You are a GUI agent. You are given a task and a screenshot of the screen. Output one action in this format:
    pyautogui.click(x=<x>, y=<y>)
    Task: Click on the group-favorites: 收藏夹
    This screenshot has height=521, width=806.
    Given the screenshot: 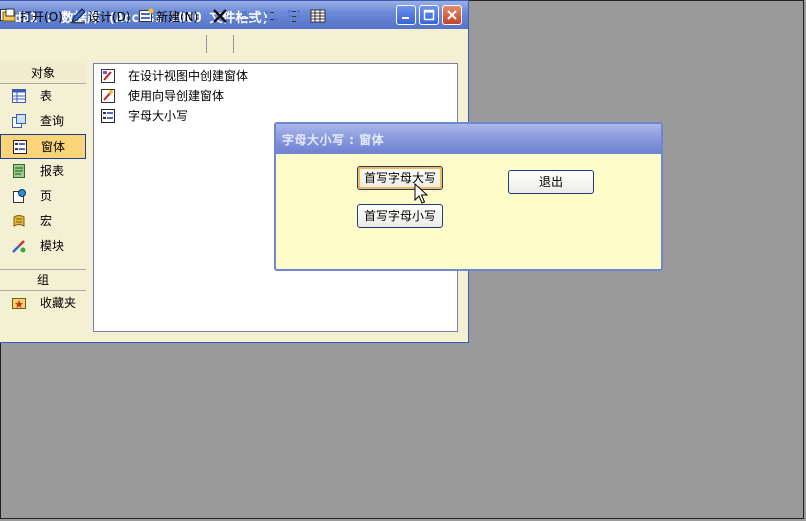 What is the action you would take?
    pyautogui.click(x=43, y=303)
    